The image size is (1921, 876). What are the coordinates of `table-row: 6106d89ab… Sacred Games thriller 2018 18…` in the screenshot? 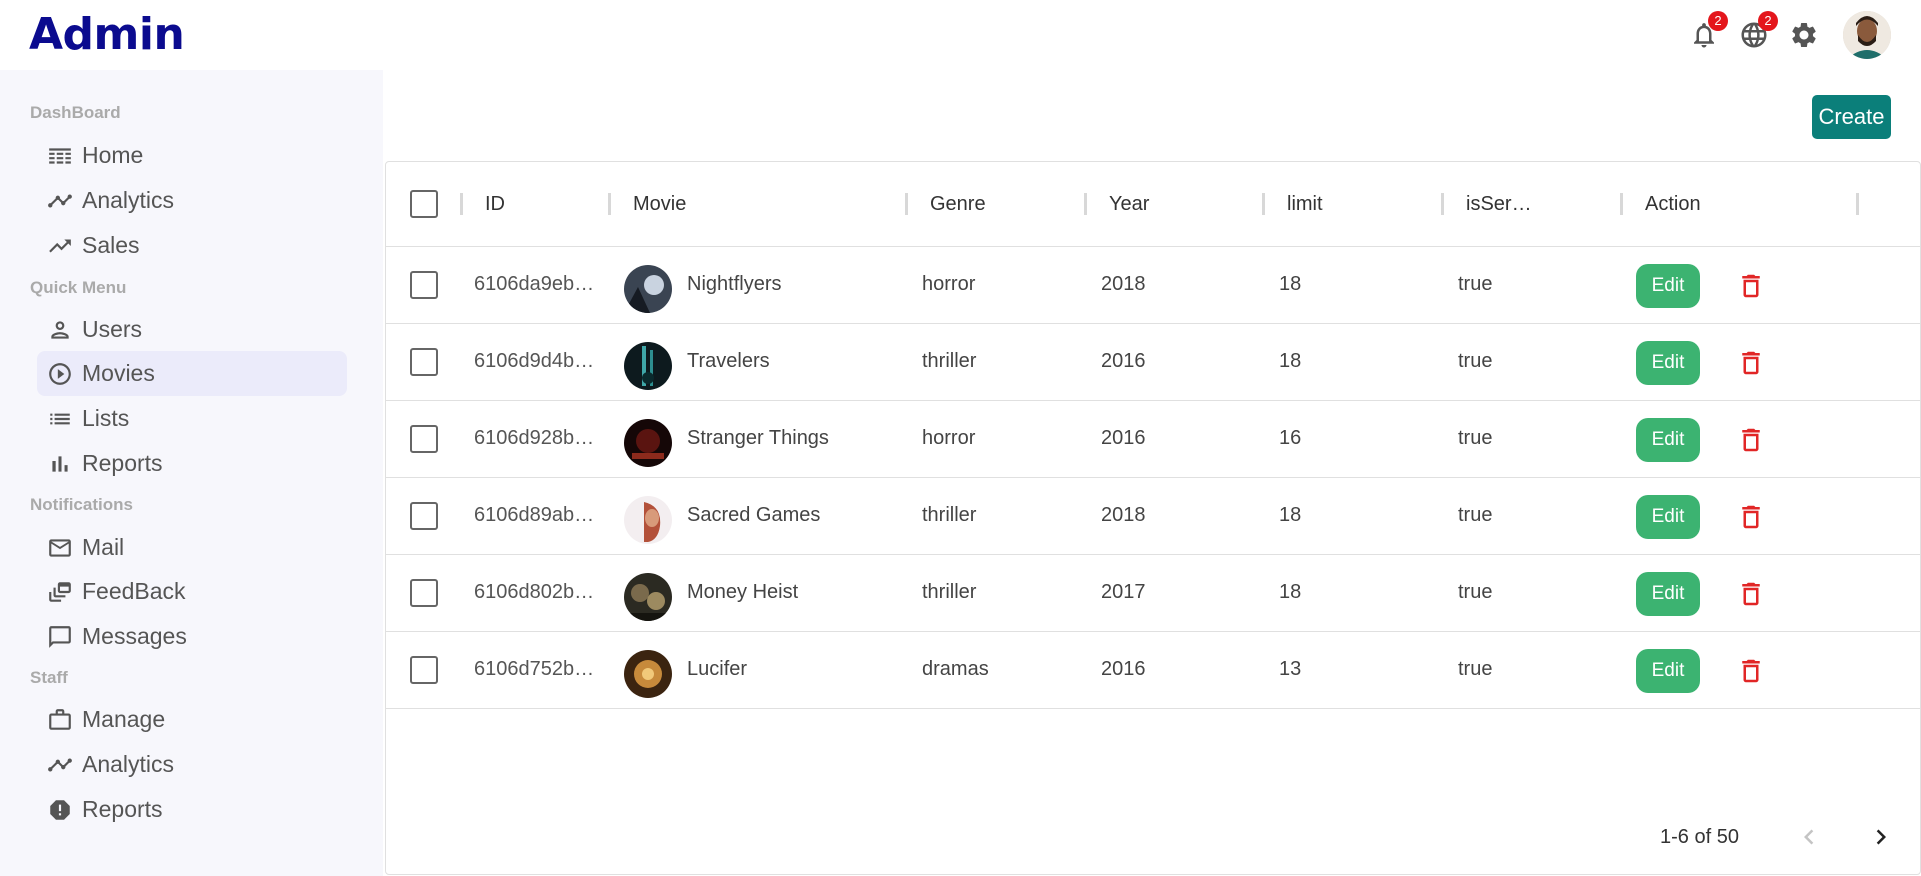 It's located at (1153, 516).